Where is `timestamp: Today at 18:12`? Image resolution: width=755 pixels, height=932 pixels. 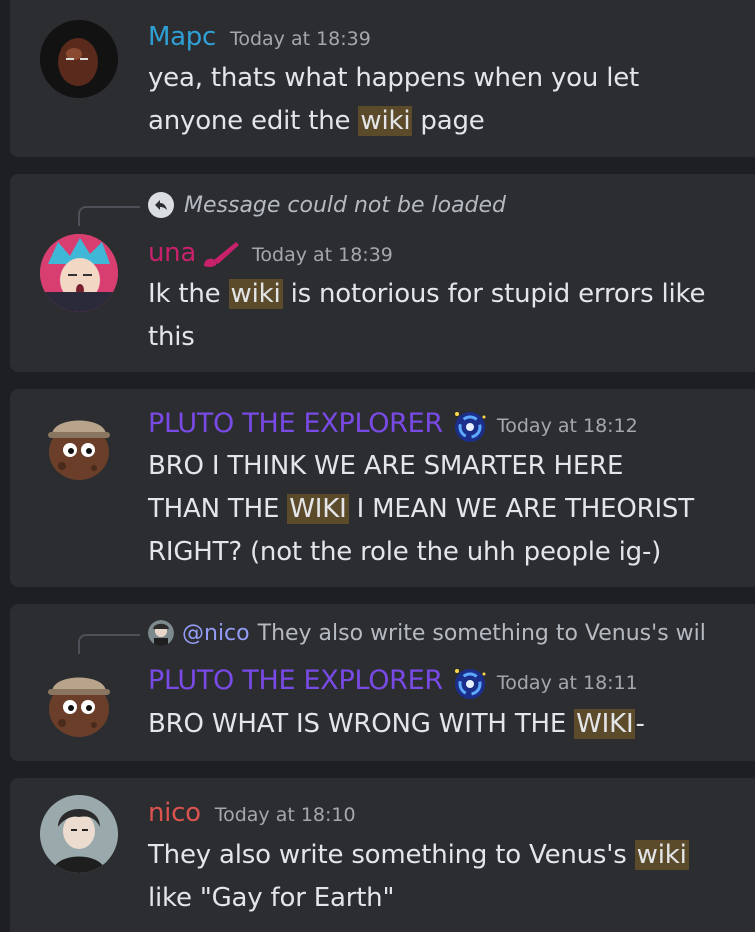
timestamp: Today at 18:12 is located at coordinates (567, 426).